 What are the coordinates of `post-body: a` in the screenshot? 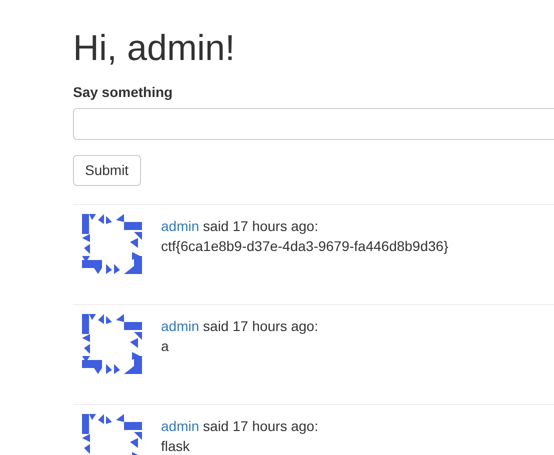 It's located at (165, 346).